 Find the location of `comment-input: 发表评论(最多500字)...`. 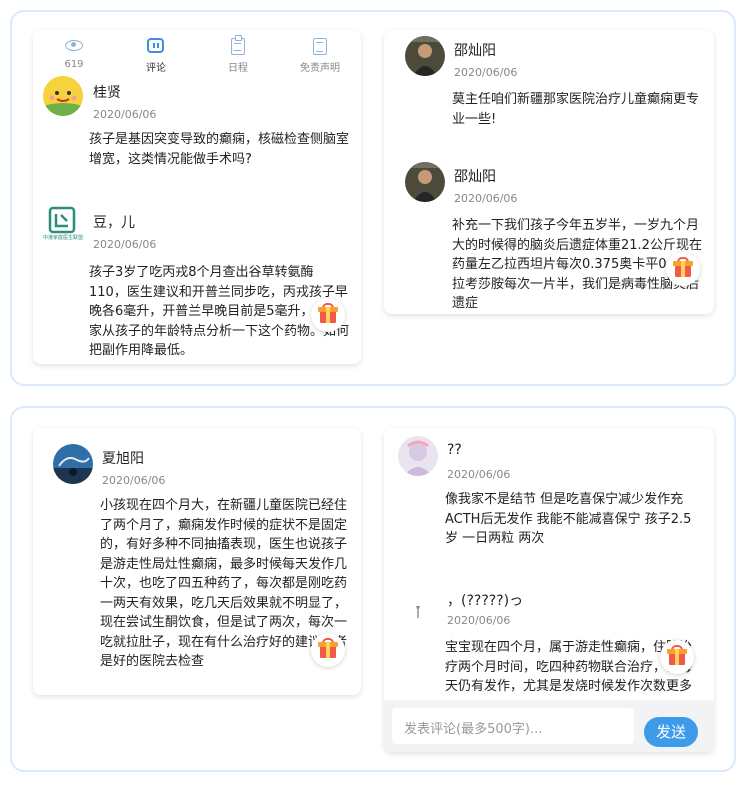

comment-input: 发表评论(最多500字)... is located at coordinates (513, 726).